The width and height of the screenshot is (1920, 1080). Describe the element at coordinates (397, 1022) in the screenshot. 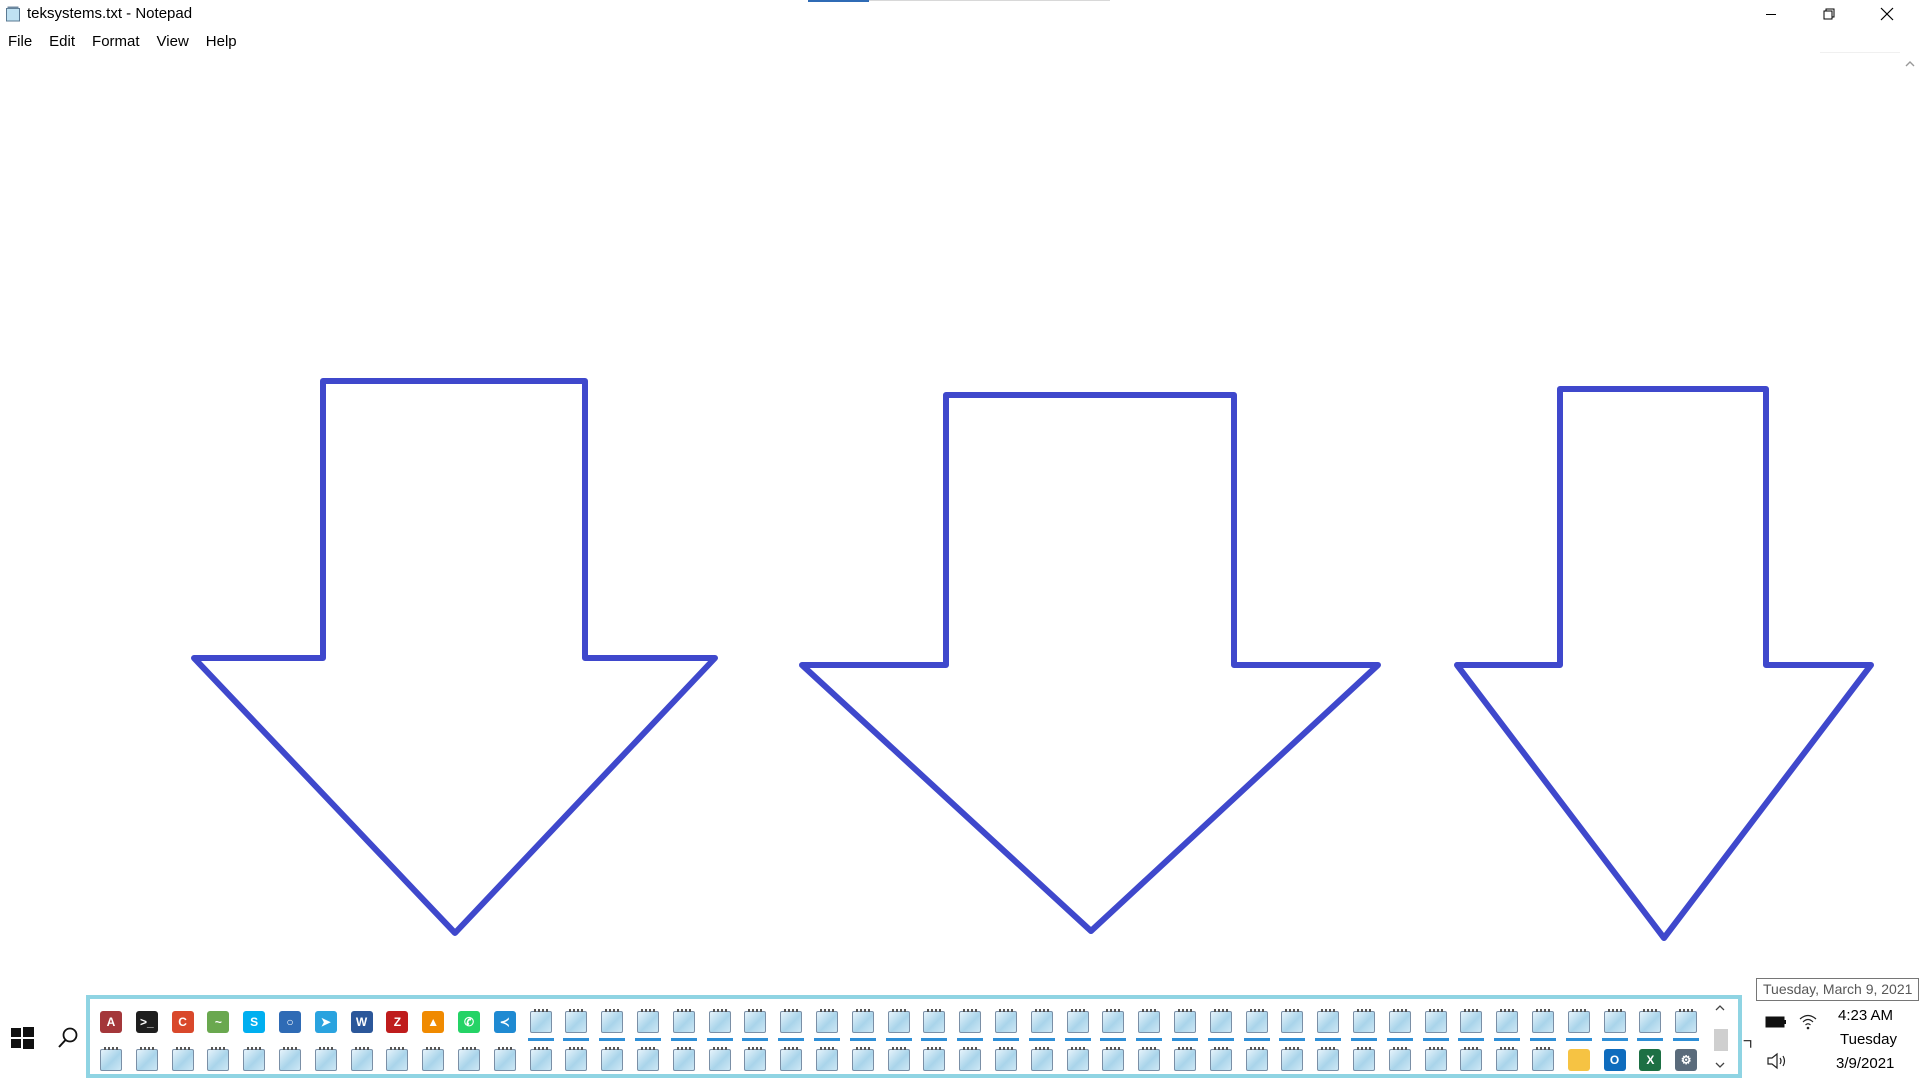

I see `filezilla-icon: Z` at that location.